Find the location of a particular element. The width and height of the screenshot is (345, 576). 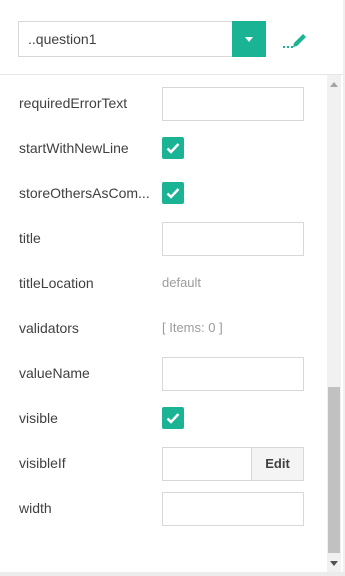

object-selector-bar: ..question1 is located at coordinates (172, 37).